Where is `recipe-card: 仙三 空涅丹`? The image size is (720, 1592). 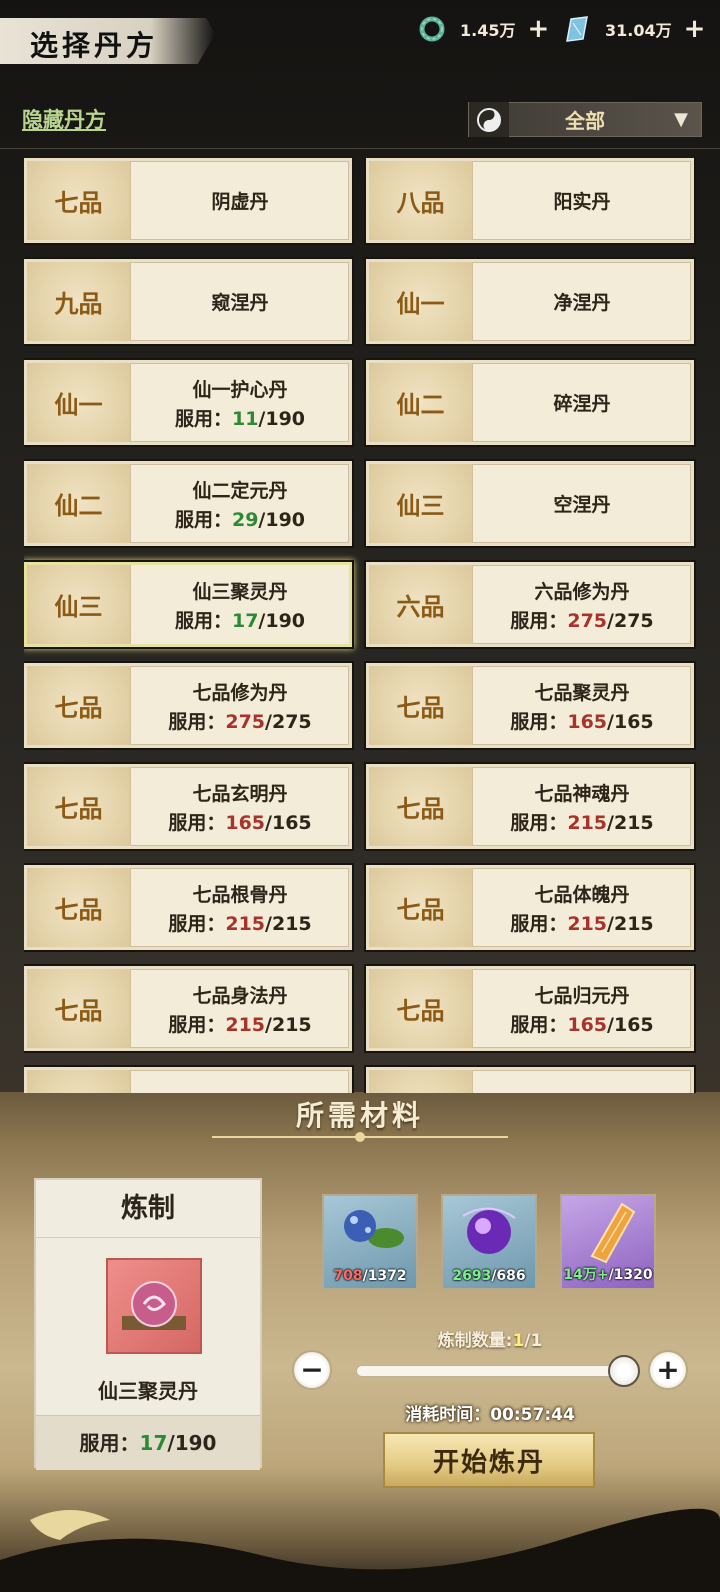 recipe-card: 仙三 空涅丹 is located at coordinates (530, 503).